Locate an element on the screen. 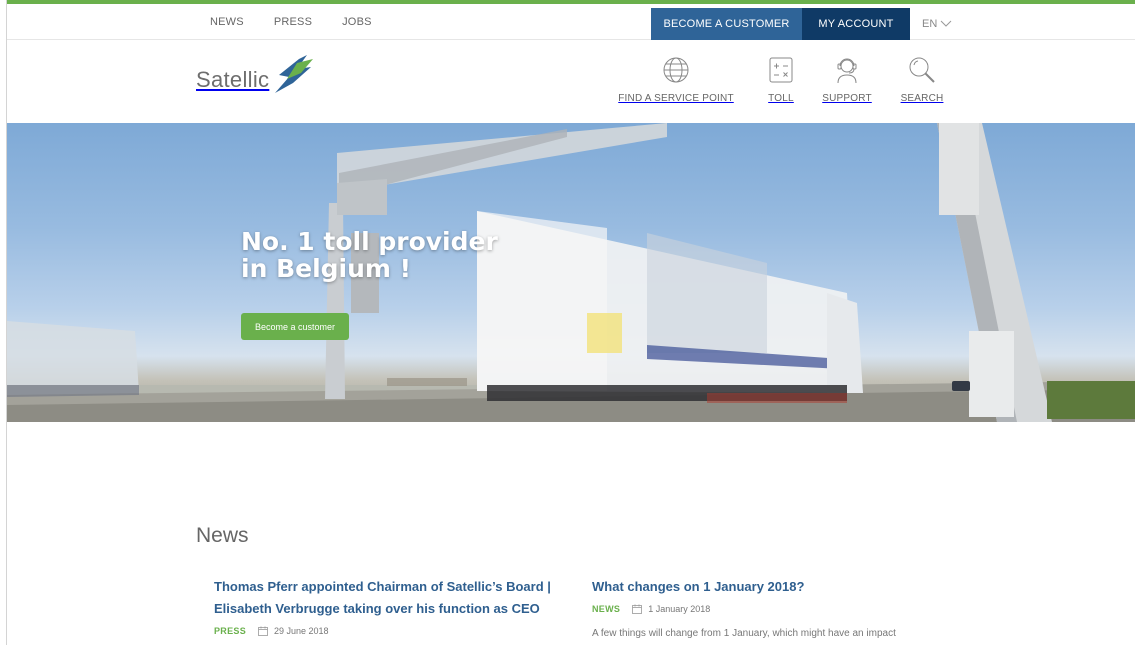 The width and height of the screenshot is (1135, 645). nav-link-press: PRESS is located at coordinates (293, 22).